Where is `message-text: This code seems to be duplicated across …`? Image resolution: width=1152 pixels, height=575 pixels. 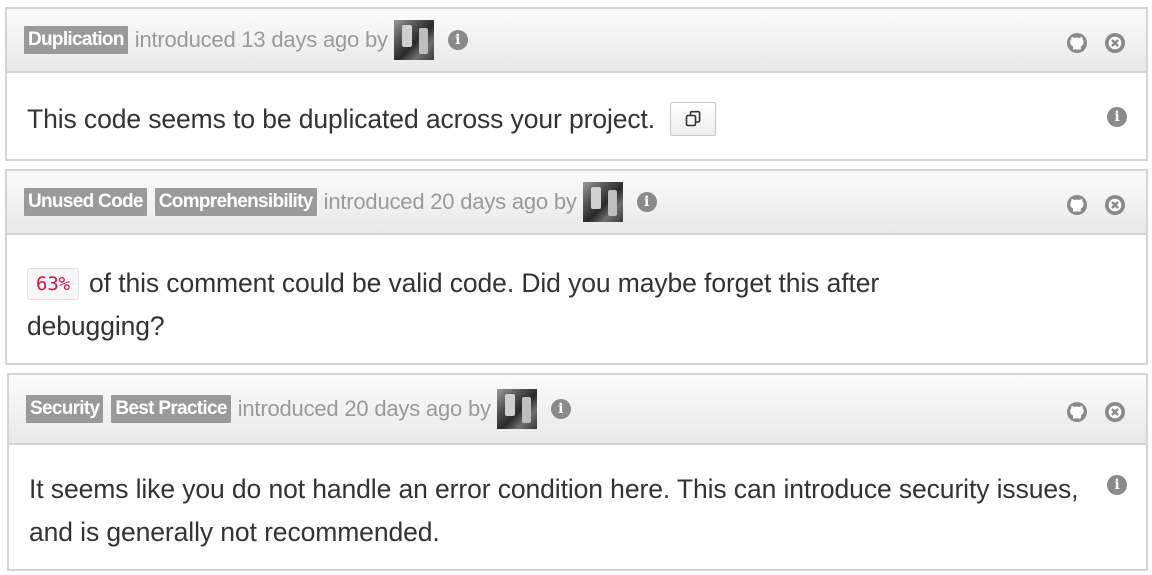
message-text: This code seems to be duplicated across … is located at coordinates (341, 119).